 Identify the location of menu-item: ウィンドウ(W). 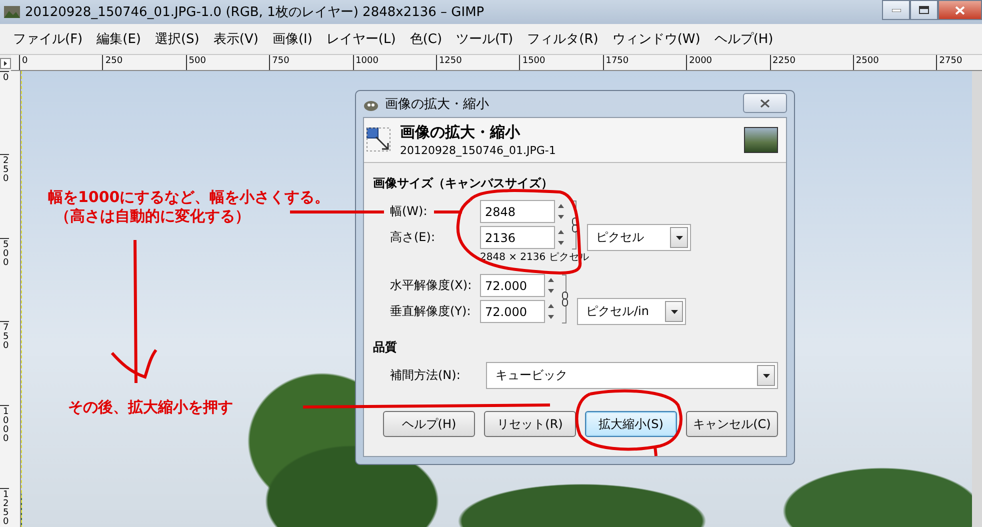
(656, 39).